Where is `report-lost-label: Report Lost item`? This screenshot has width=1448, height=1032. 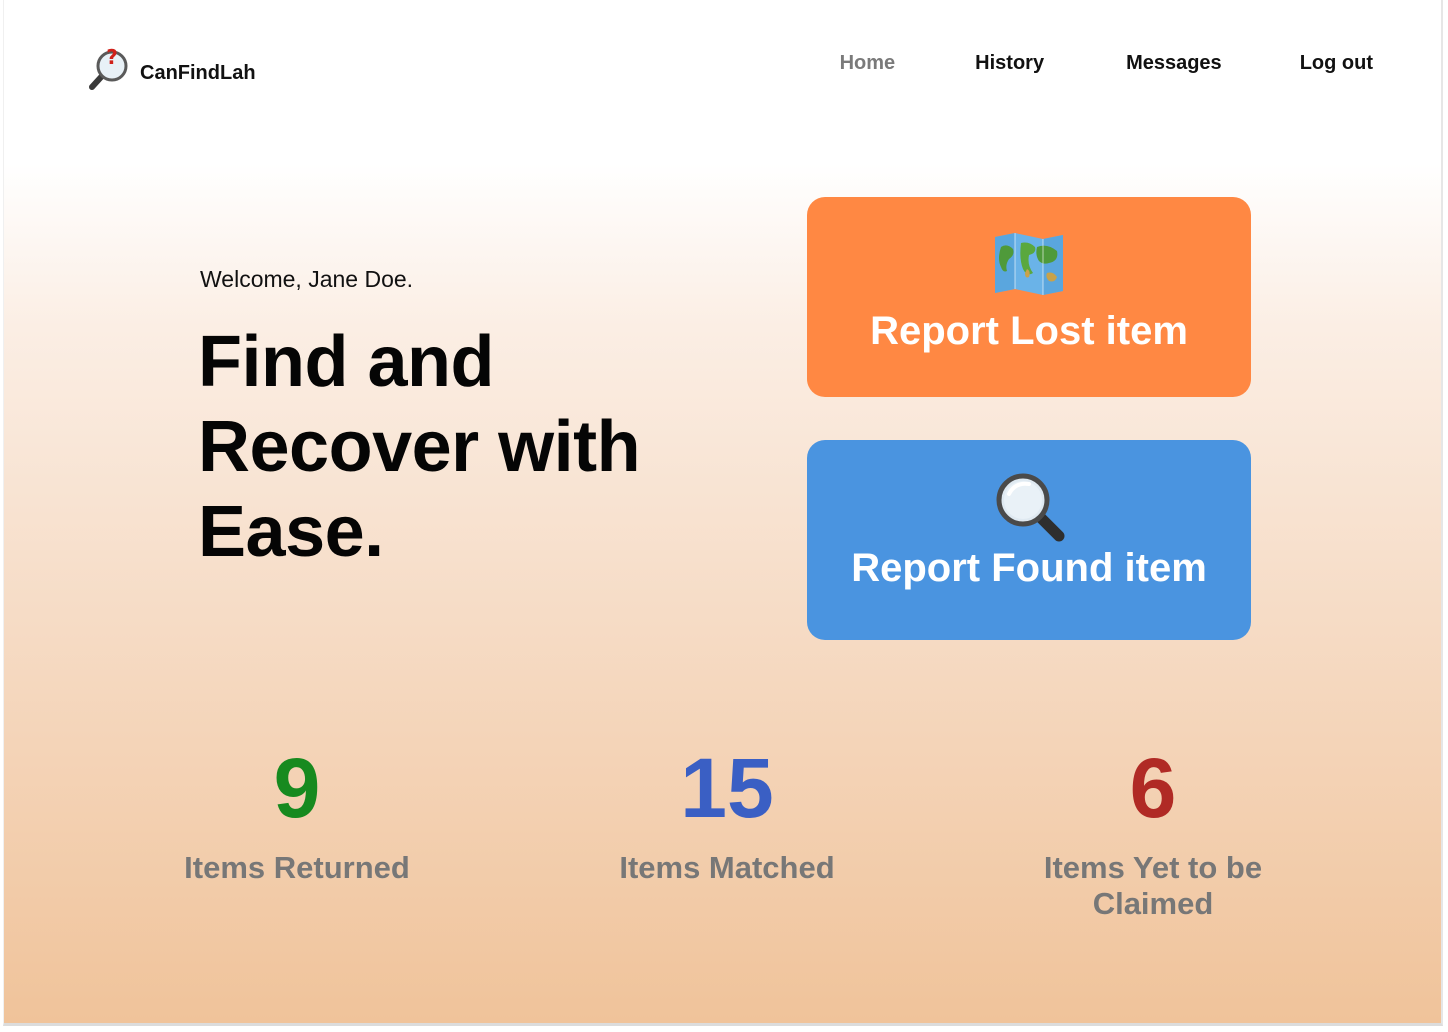 report-lost-label: Report Lost item is located at coordinates (1029, 331).